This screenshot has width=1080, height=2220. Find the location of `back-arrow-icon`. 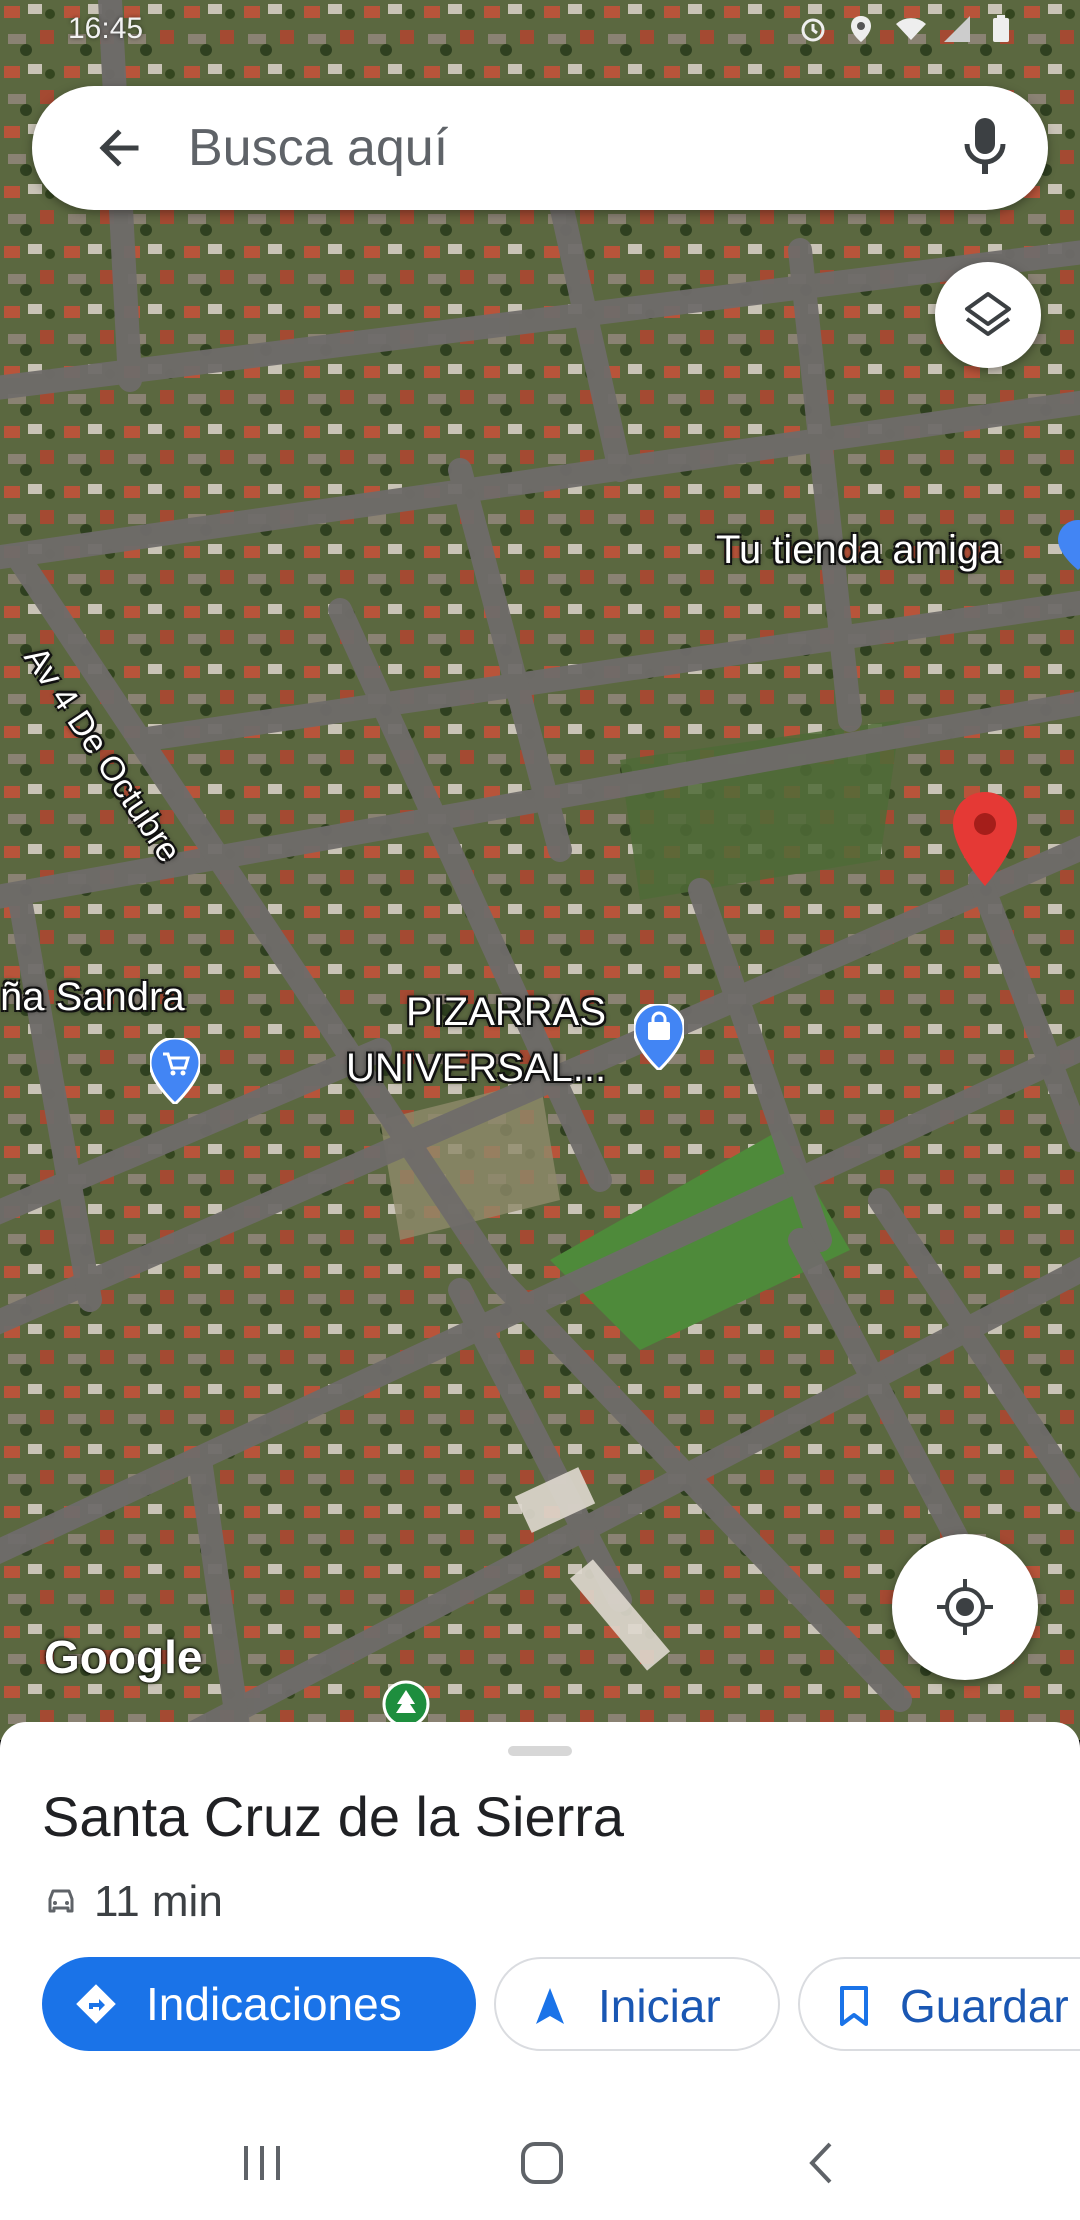

back-arrow-icon is located at coordinates (119, 148).